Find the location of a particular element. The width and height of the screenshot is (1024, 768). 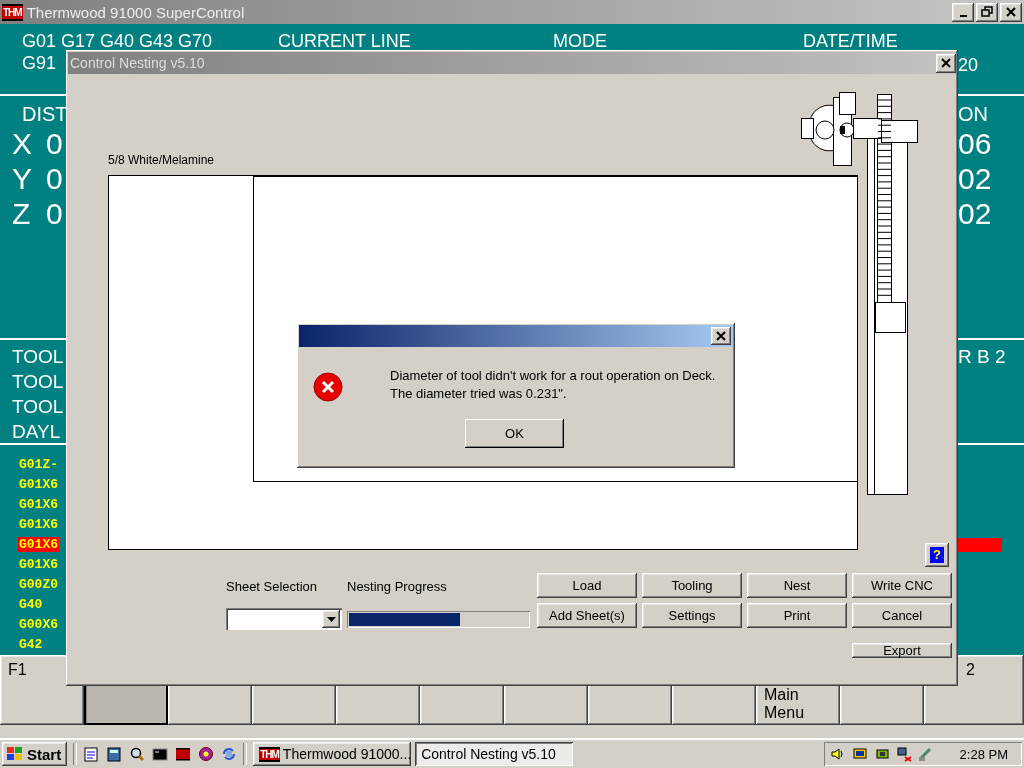

app-logo: THM is located at coordinates (12, 12).